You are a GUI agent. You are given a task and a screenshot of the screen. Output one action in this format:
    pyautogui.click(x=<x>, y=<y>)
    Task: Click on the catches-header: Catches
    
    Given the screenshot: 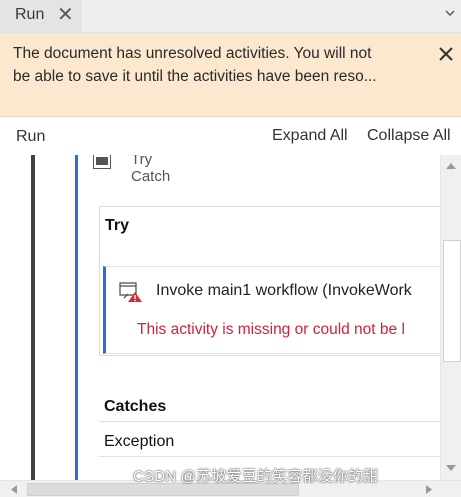 What is the action you would take?
    pyautogui.click(x=269, y=407)
    